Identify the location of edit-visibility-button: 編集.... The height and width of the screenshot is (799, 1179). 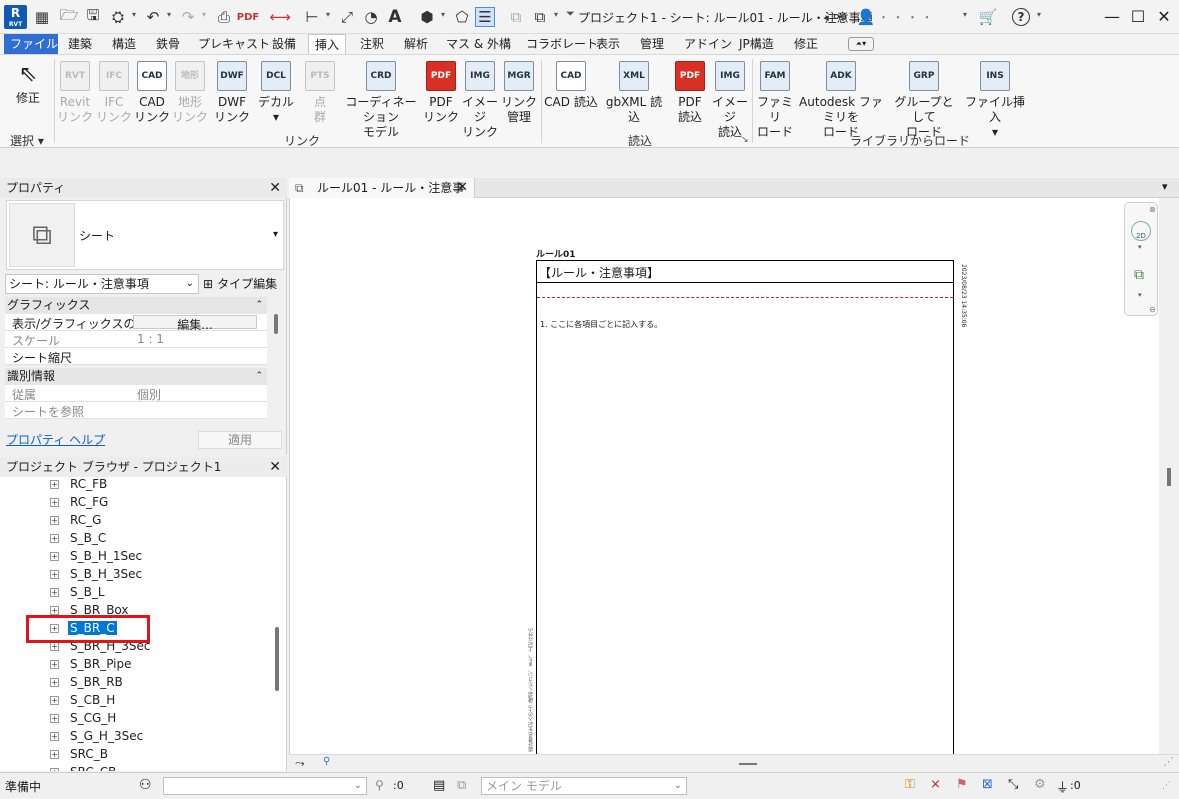
(195, 323).